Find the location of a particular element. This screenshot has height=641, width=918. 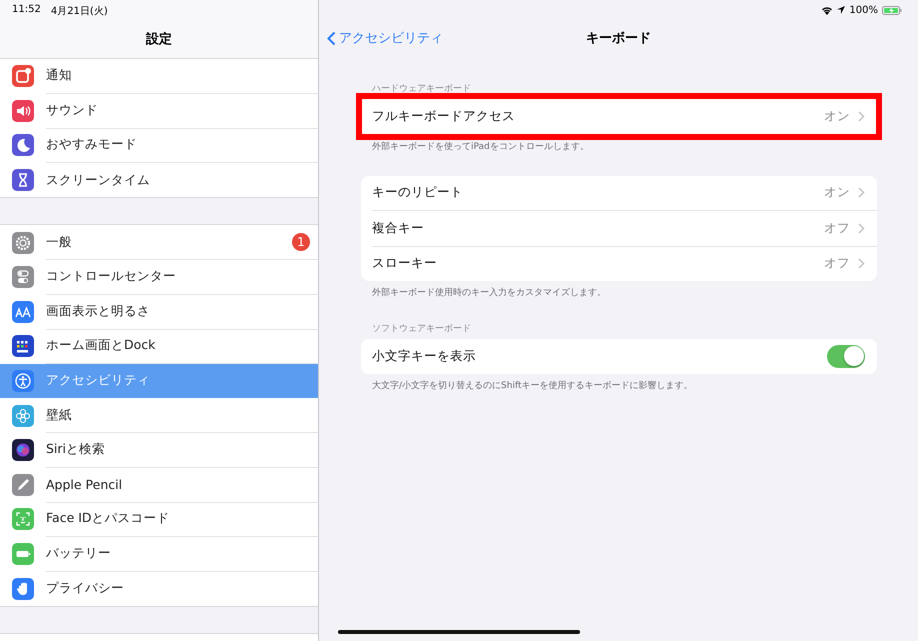

sidebar-item-label: 画面表示と明るさ is located at coordinates (98, 311).